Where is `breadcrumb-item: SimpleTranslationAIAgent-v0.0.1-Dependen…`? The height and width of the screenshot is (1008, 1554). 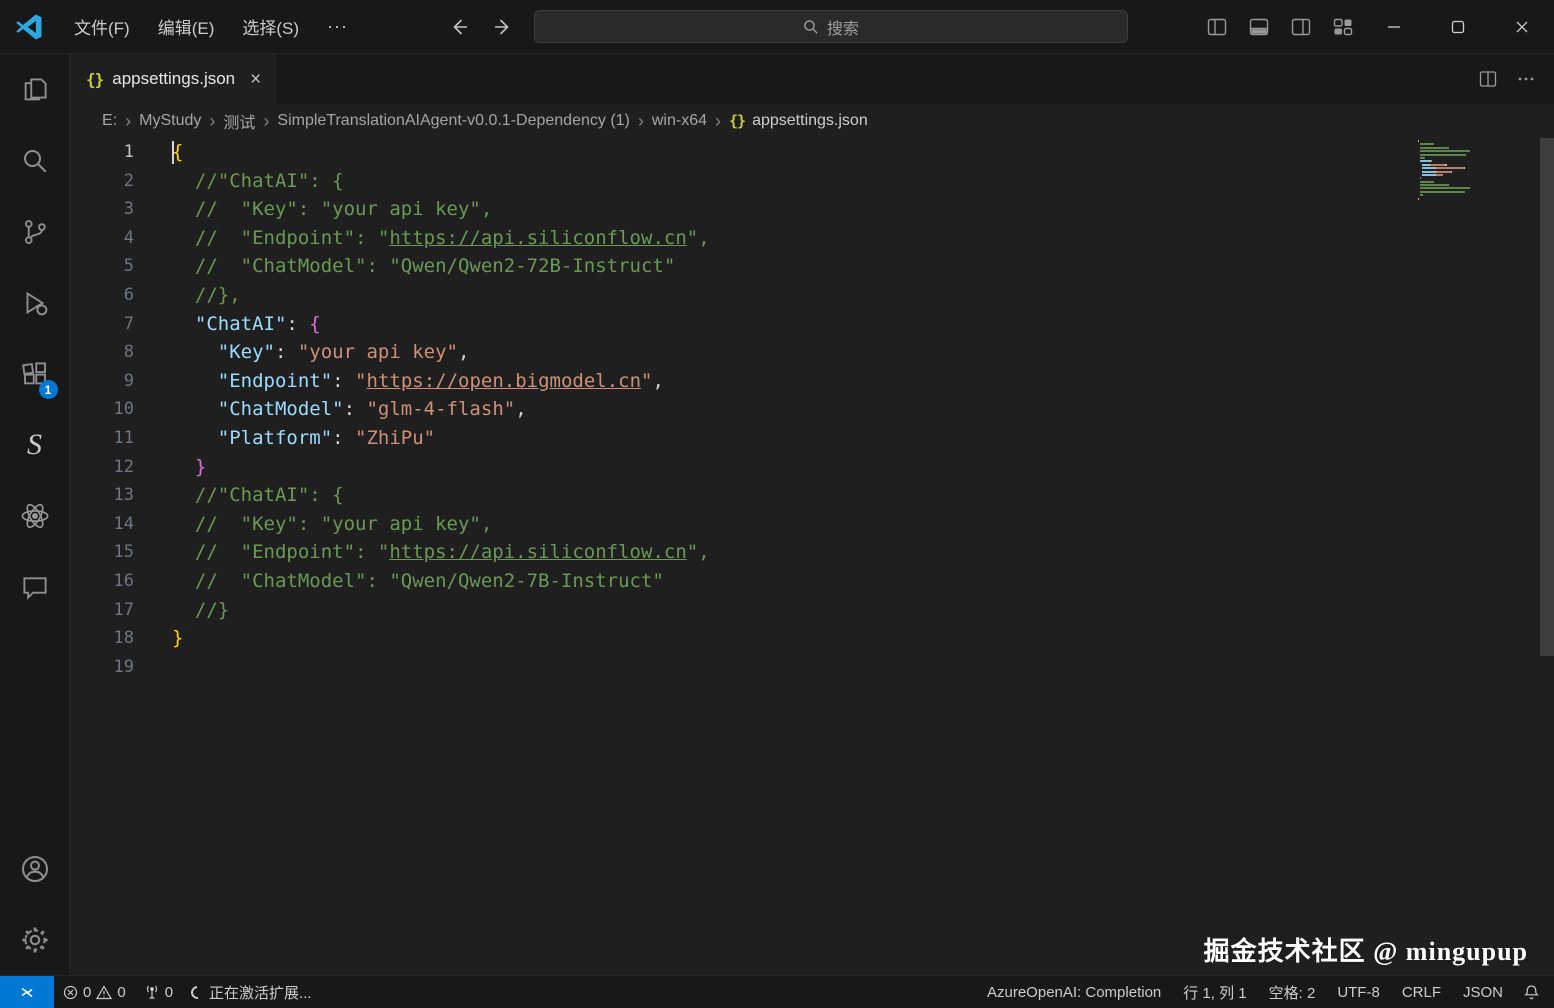
breadcrumb-item: SimpleTranslationAIAgent-v0.0.1-Dependen… is located at coordinates (453, 121).